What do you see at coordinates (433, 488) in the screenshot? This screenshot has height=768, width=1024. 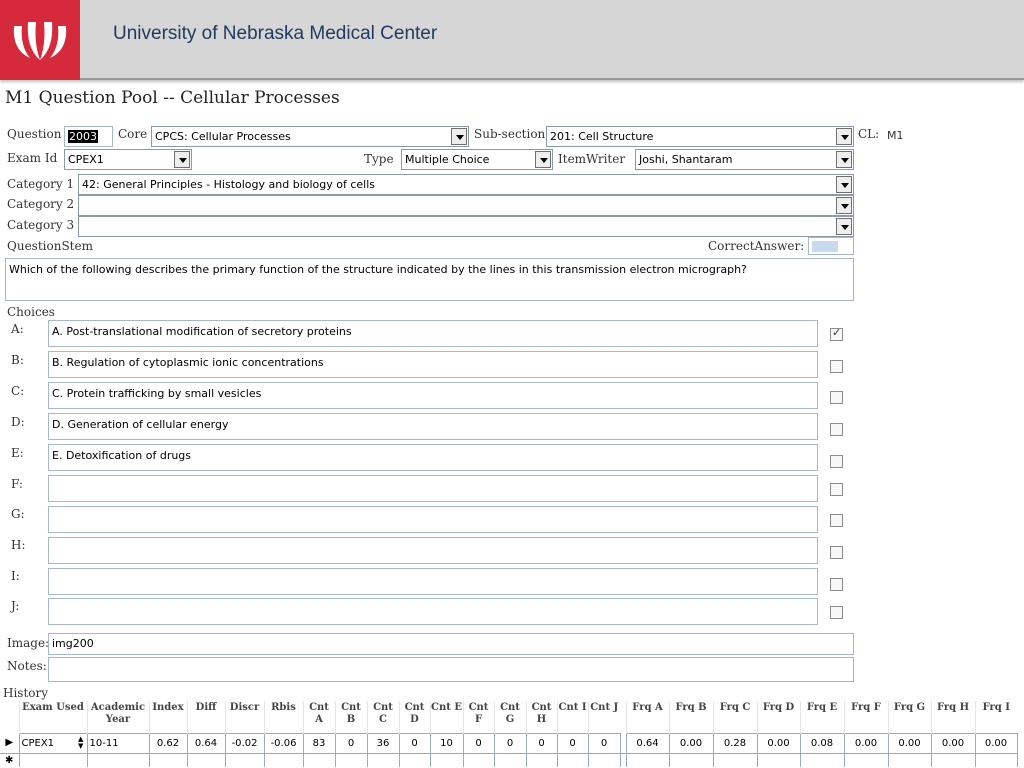 I see `choice-f-field` at bounding box center [433, 488].